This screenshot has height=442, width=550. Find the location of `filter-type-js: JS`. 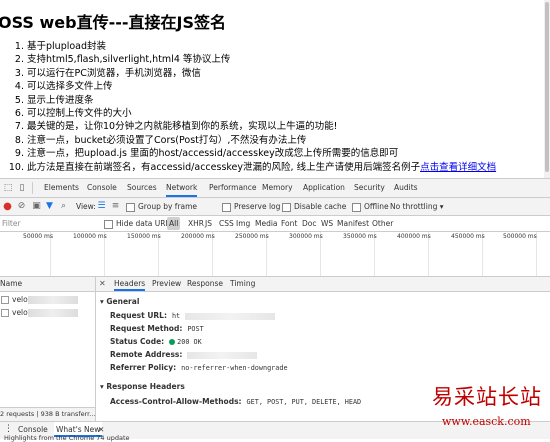

filter-type-js: JS is located at coordinates (208, 223).